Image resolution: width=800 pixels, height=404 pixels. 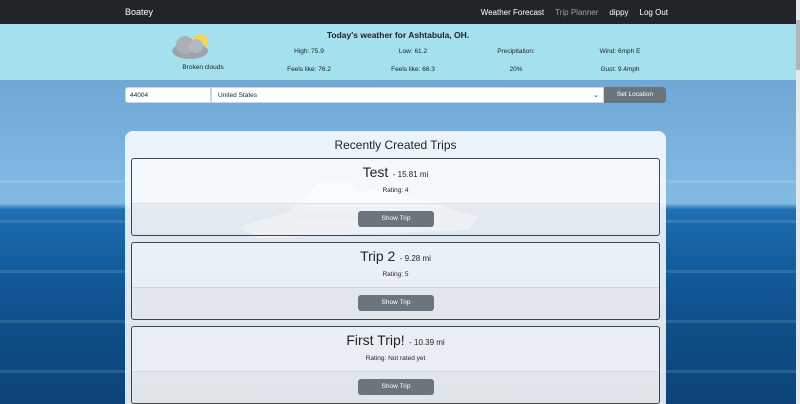 I want to click on weather-high: High: 75.9, so click(x=309, y=51).